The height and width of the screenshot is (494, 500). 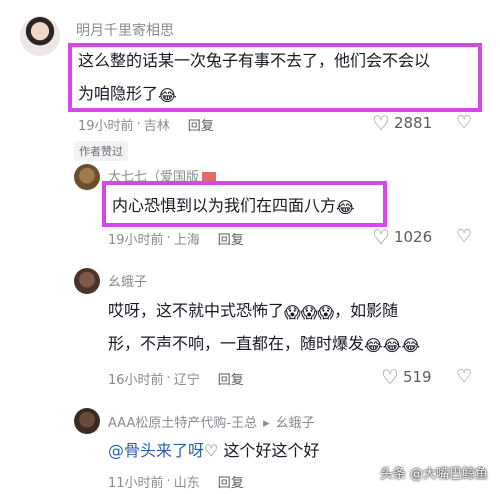 I want to click on comment-text-part: 内心恐惧到以为我们在四面八方, so click(x=224, y=205).